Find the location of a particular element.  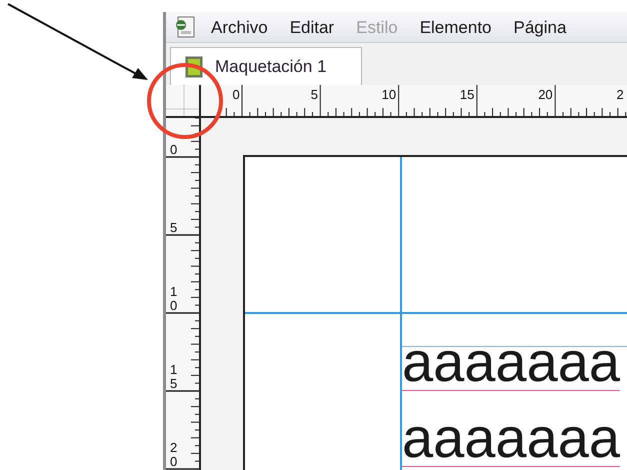

menu-item: Editar is located at coordinates (312, 27).